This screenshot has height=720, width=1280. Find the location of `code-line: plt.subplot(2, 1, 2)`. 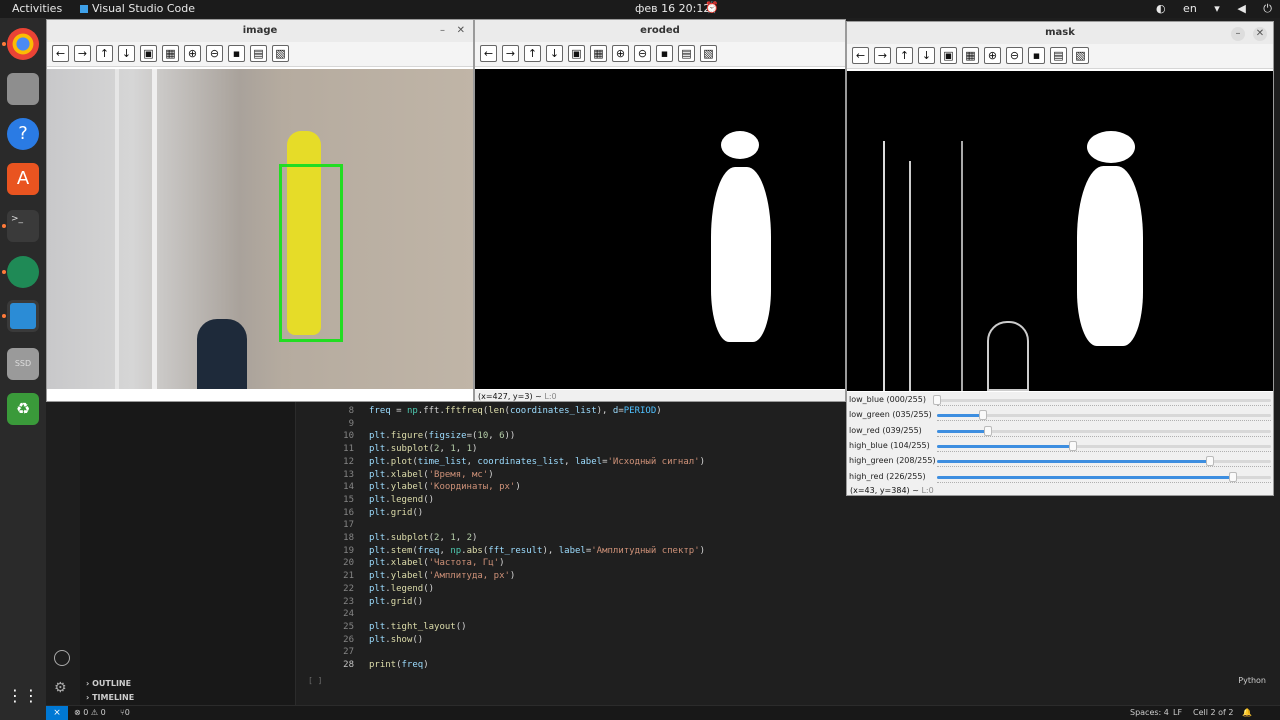

code-line: plt.subplot(2, 1, 2) is located at coordinates (423, 538).